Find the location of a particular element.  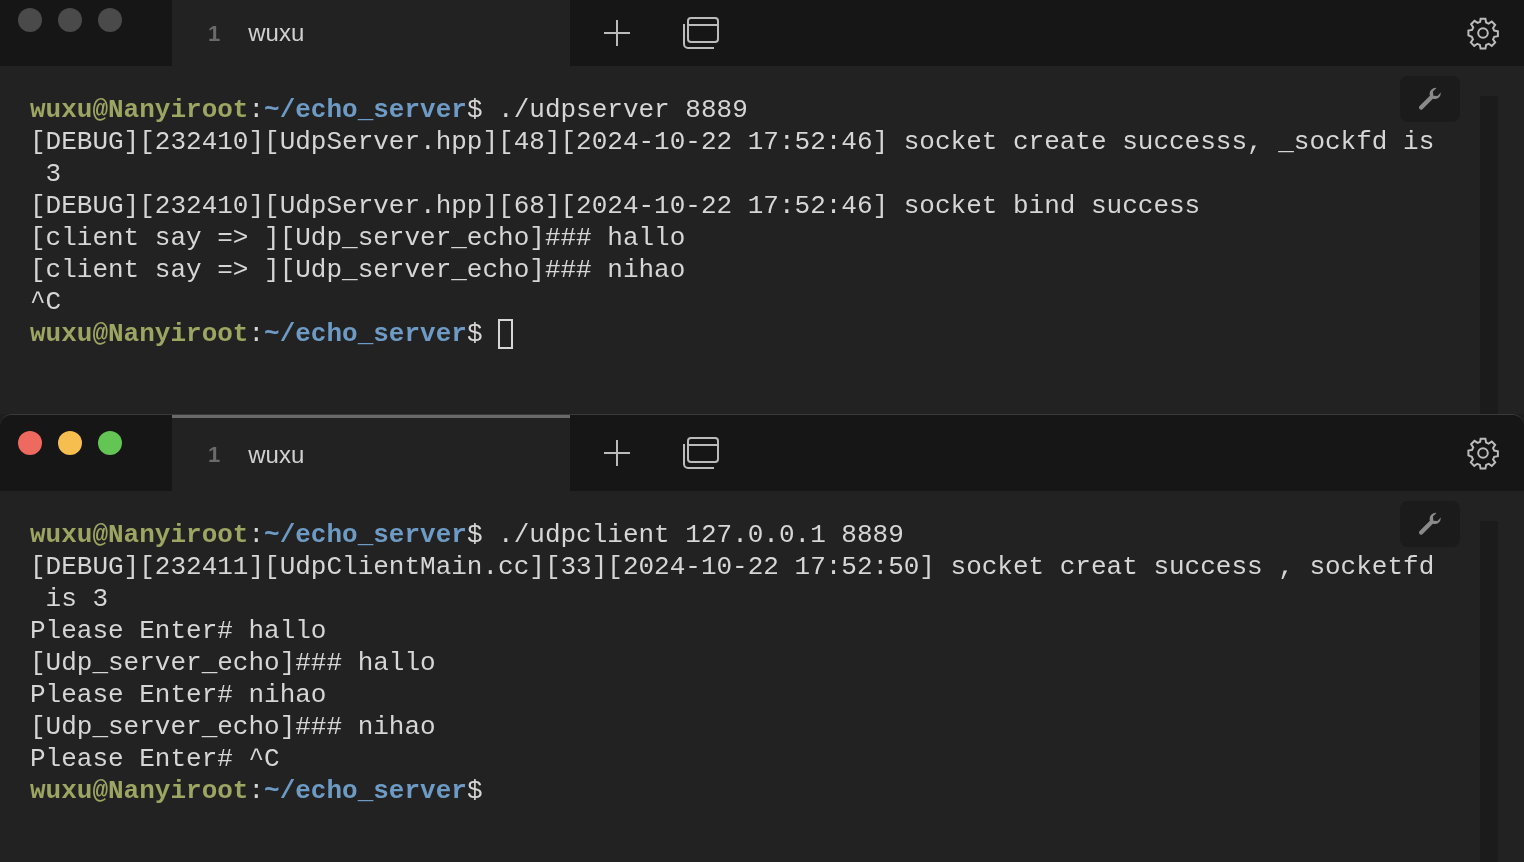

terminal-line: wuxu@Nanyiroot:~/echo_server$ ./udpclient 127.0.0.1 8889 is located at coordinates (467, 535).